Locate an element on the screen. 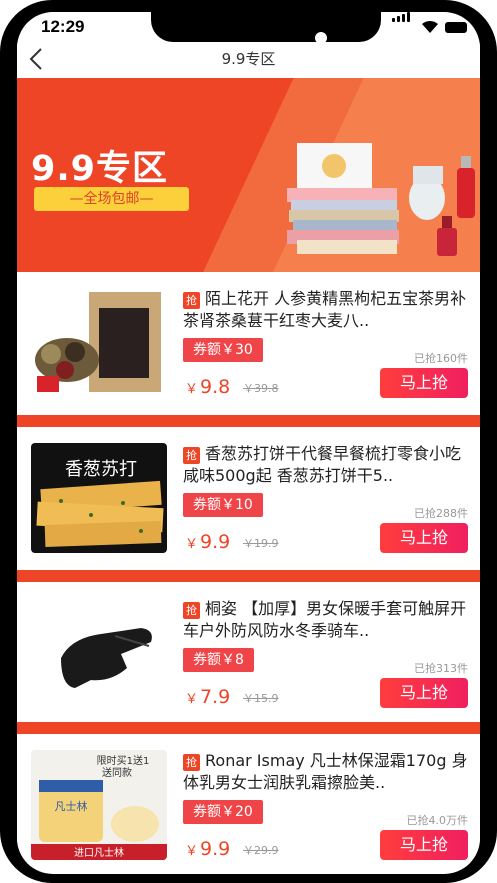  thumb-promo-2: 送同款 is located at coordinates (117, 772).